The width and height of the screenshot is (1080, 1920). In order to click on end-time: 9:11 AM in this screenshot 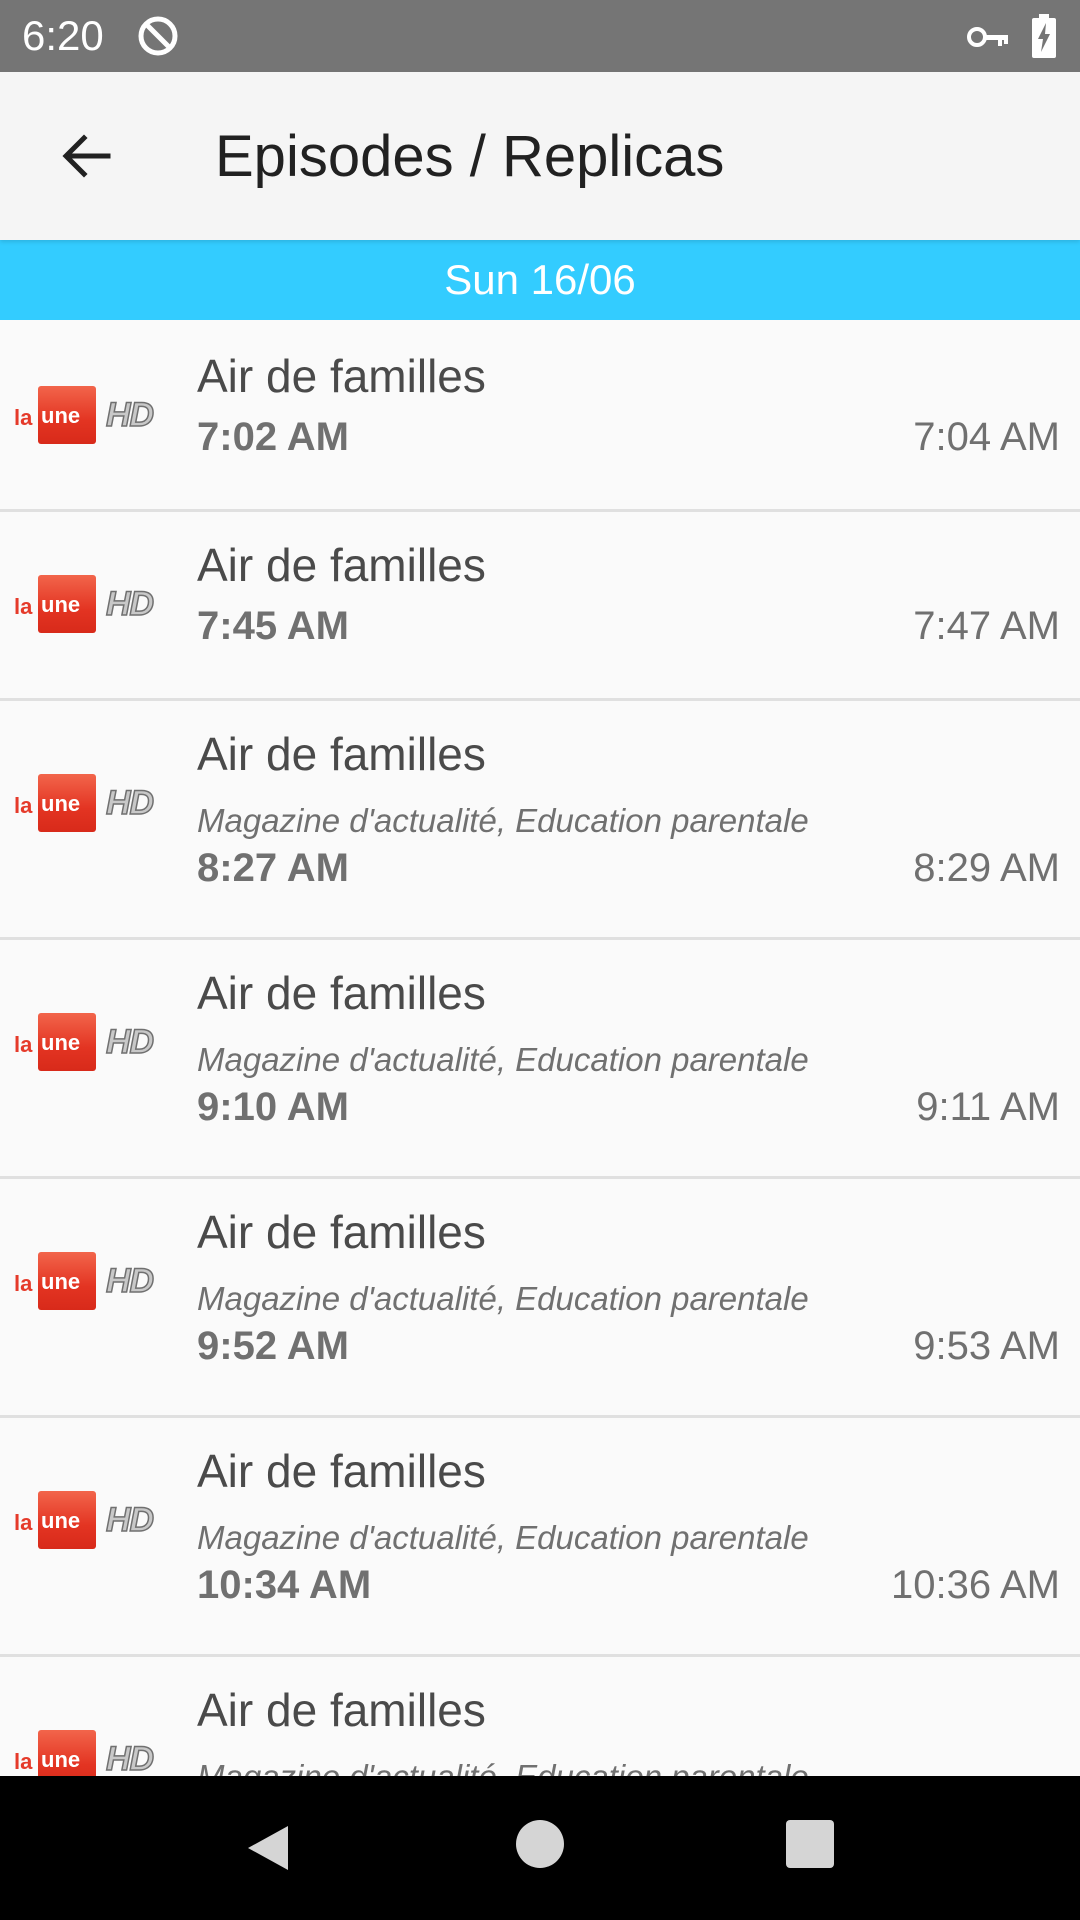, I will do `click(988, 1107)`.